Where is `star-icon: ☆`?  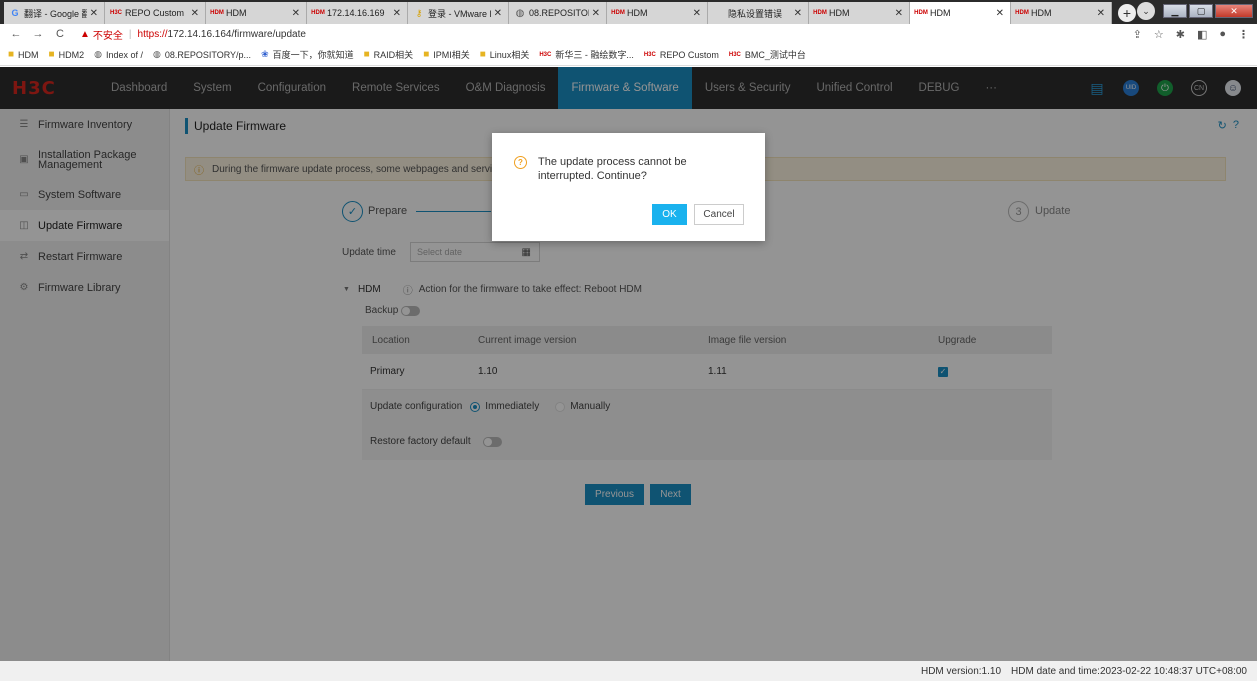
star-icon: ☆ is located at coordinates (1159, 34).